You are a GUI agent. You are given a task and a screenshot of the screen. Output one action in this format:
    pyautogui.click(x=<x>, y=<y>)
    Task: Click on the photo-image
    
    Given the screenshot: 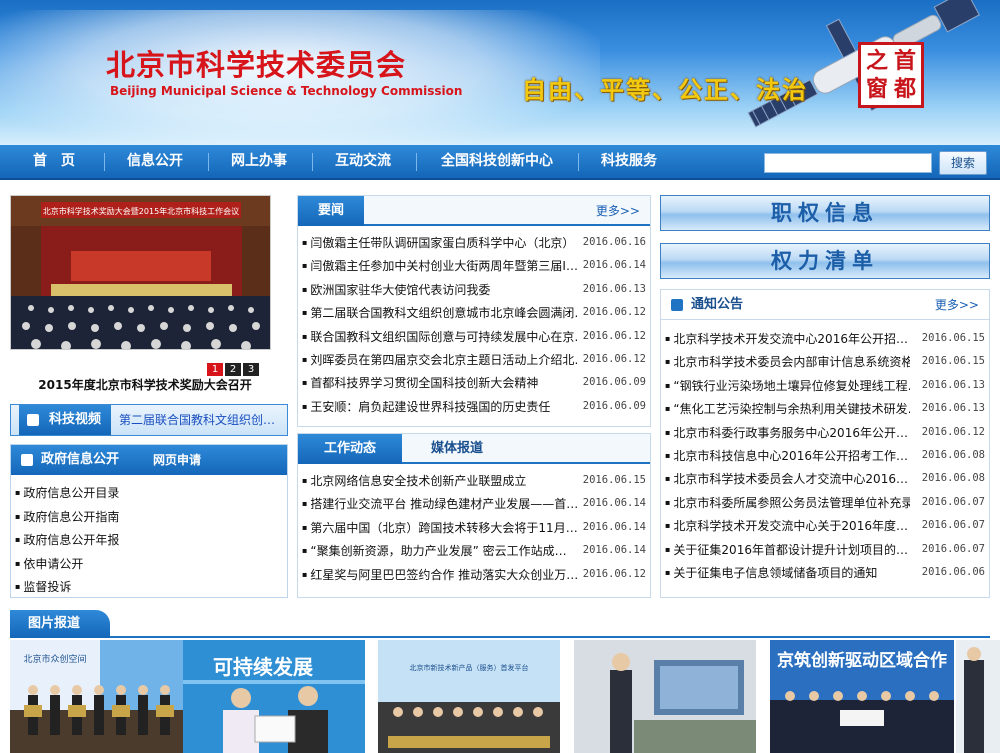 What is the action you would take?
    pyautogui.click(x=665, y=696)
    